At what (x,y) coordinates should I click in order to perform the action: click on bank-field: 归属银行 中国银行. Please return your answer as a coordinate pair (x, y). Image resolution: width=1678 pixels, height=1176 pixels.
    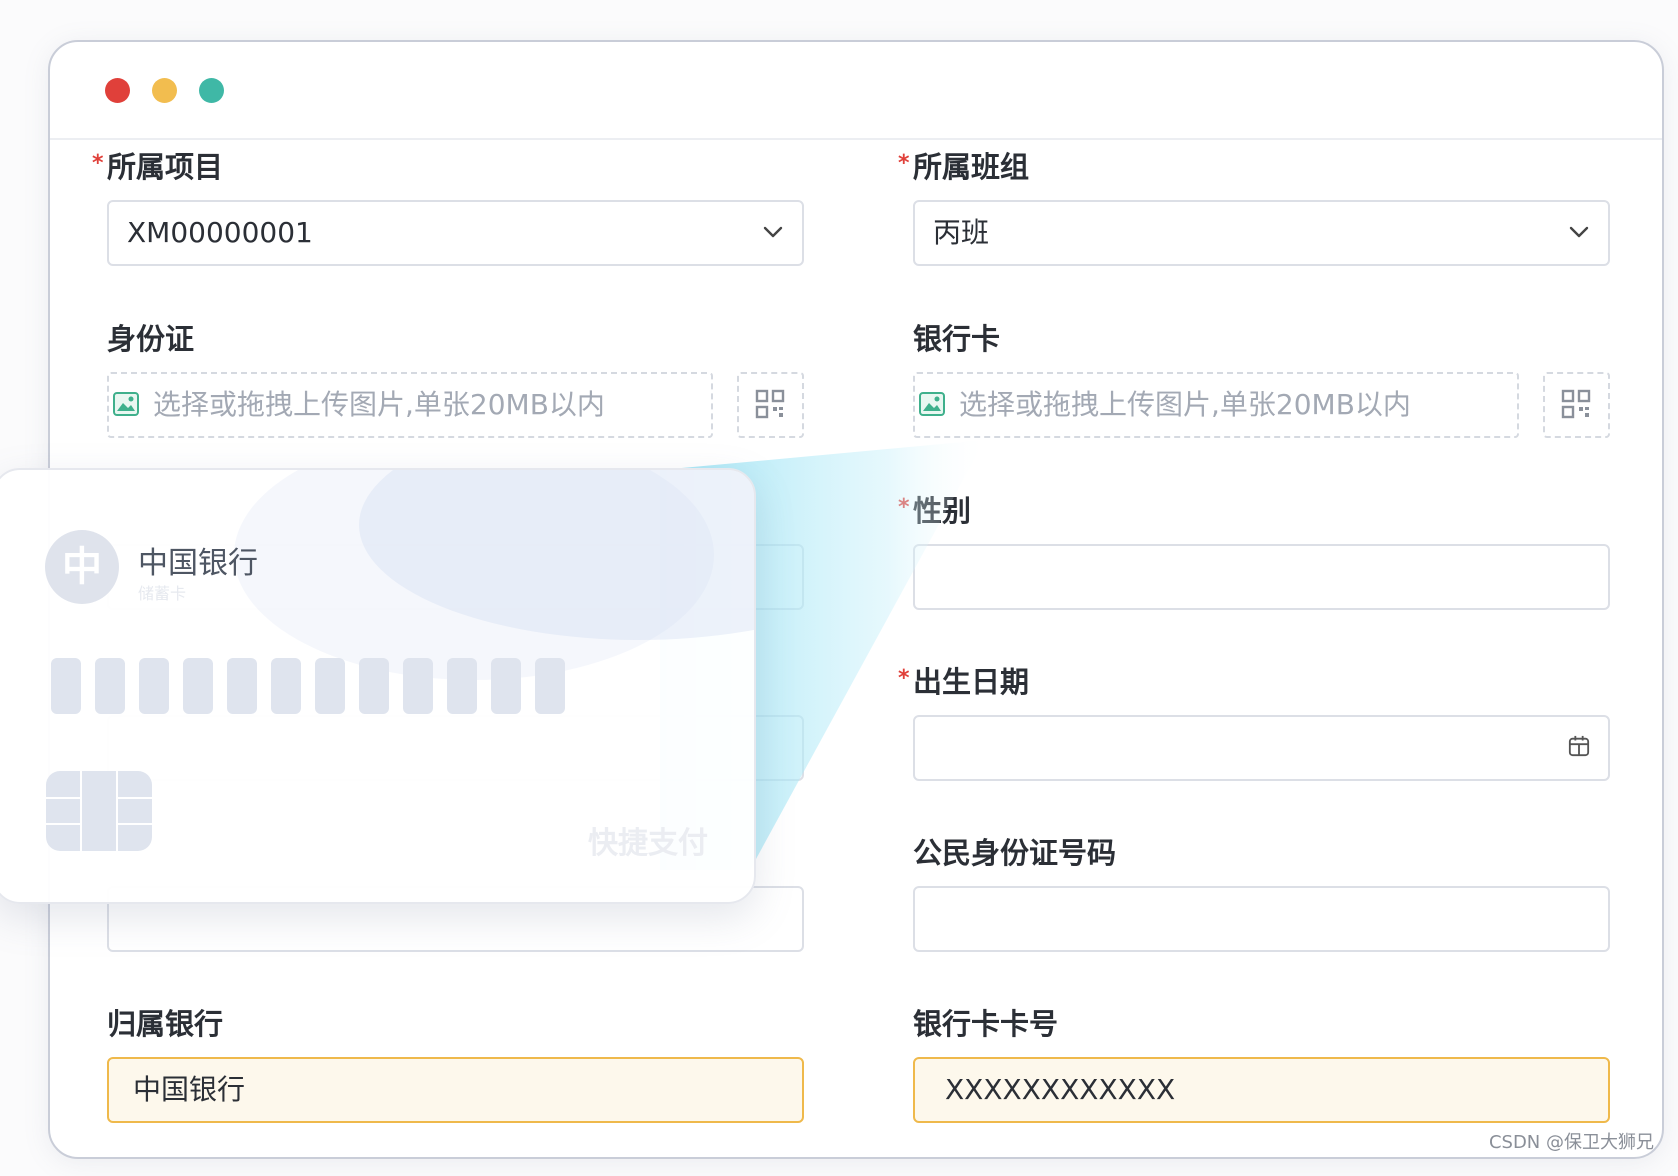
    Looking at the image, I should click on (455, 1067).